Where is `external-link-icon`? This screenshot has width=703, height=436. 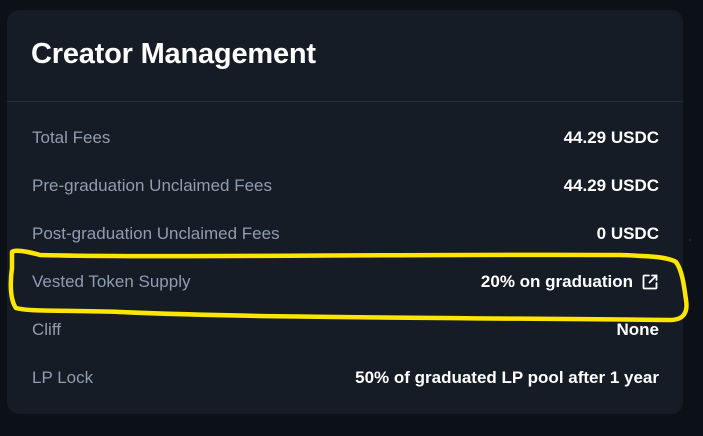 external-link-icon is located at coordinates (650, 282).